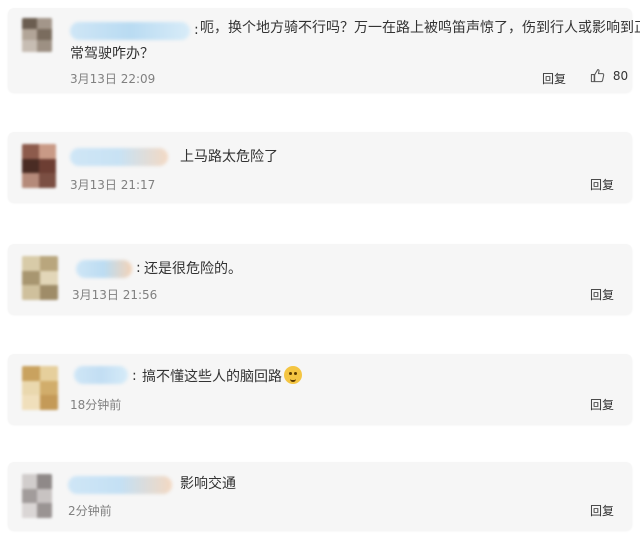 This screenshot has height=537, width=640. I want to click on comment-time: 3月13日 21:17, so click(113, 185).